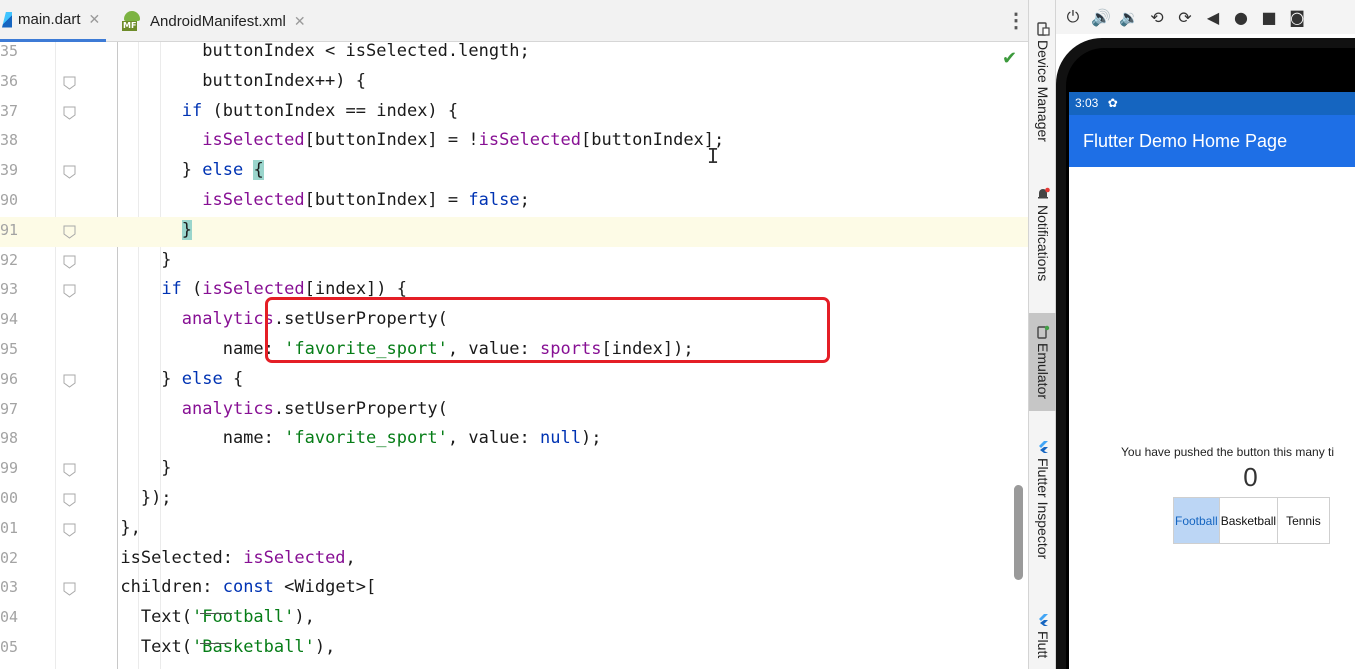  I want to click on code-token: isSelected:, so click(171, 557).